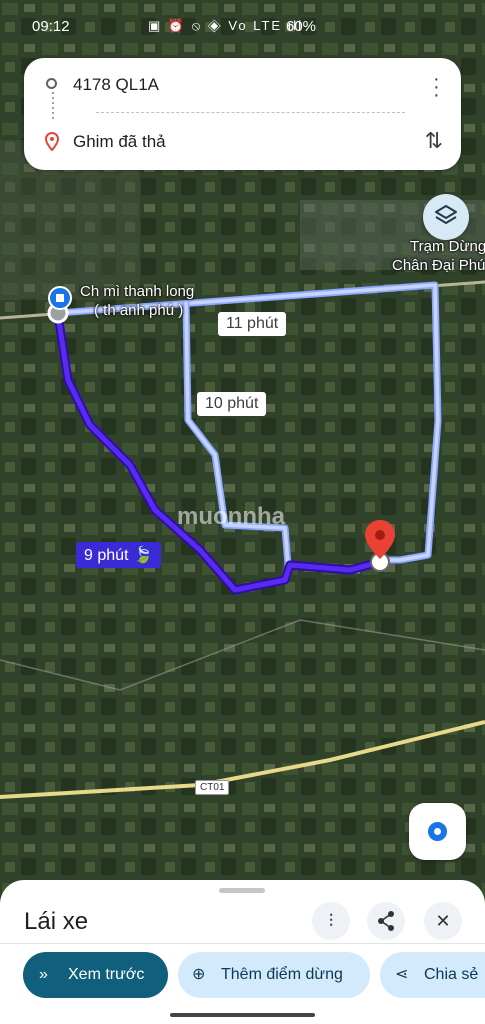 This screenshot has height=1024, width=485. I want to click on double-chevron-icon: », so click(43, 974).